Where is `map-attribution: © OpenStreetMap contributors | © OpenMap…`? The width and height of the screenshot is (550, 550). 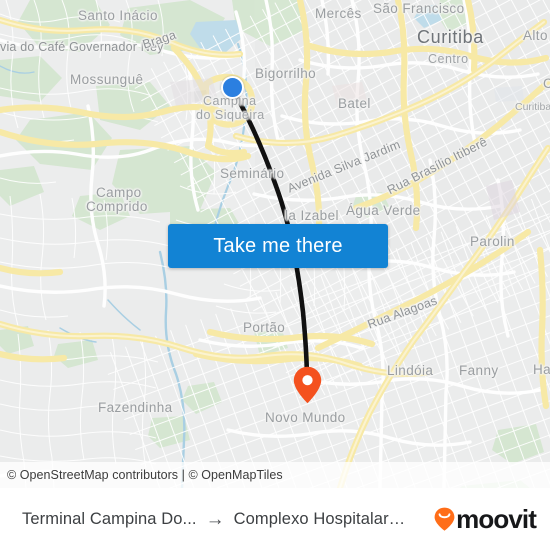
map-attribution: © OpenStreetMap contributors | © OpenMap… is located at coordinates (275, 475).